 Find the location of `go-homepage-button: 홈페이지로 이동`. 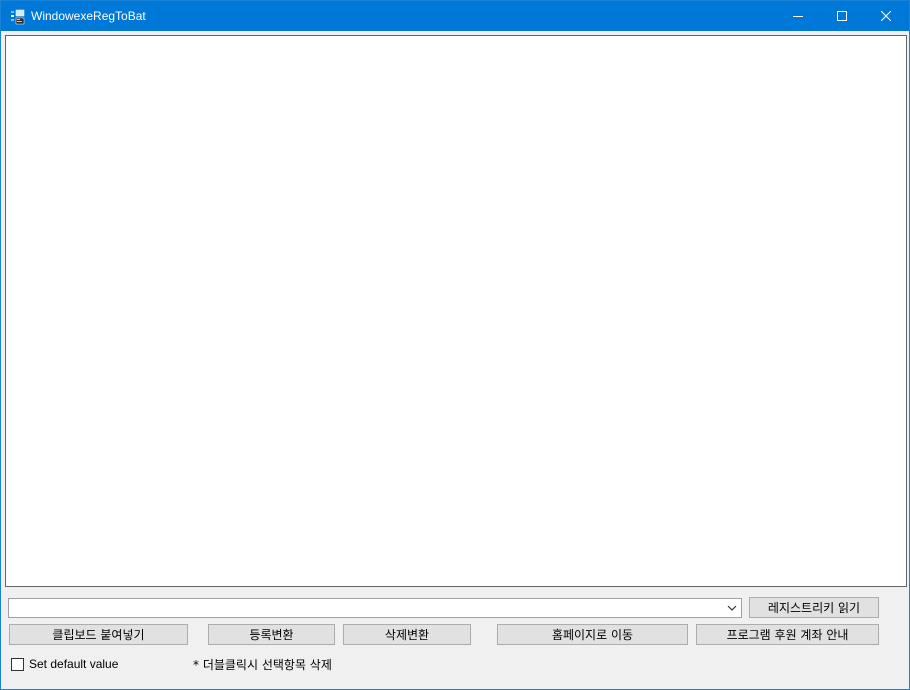

go-homepage-button: 홈페이지로 이동 is located at coordinates (592, 634).